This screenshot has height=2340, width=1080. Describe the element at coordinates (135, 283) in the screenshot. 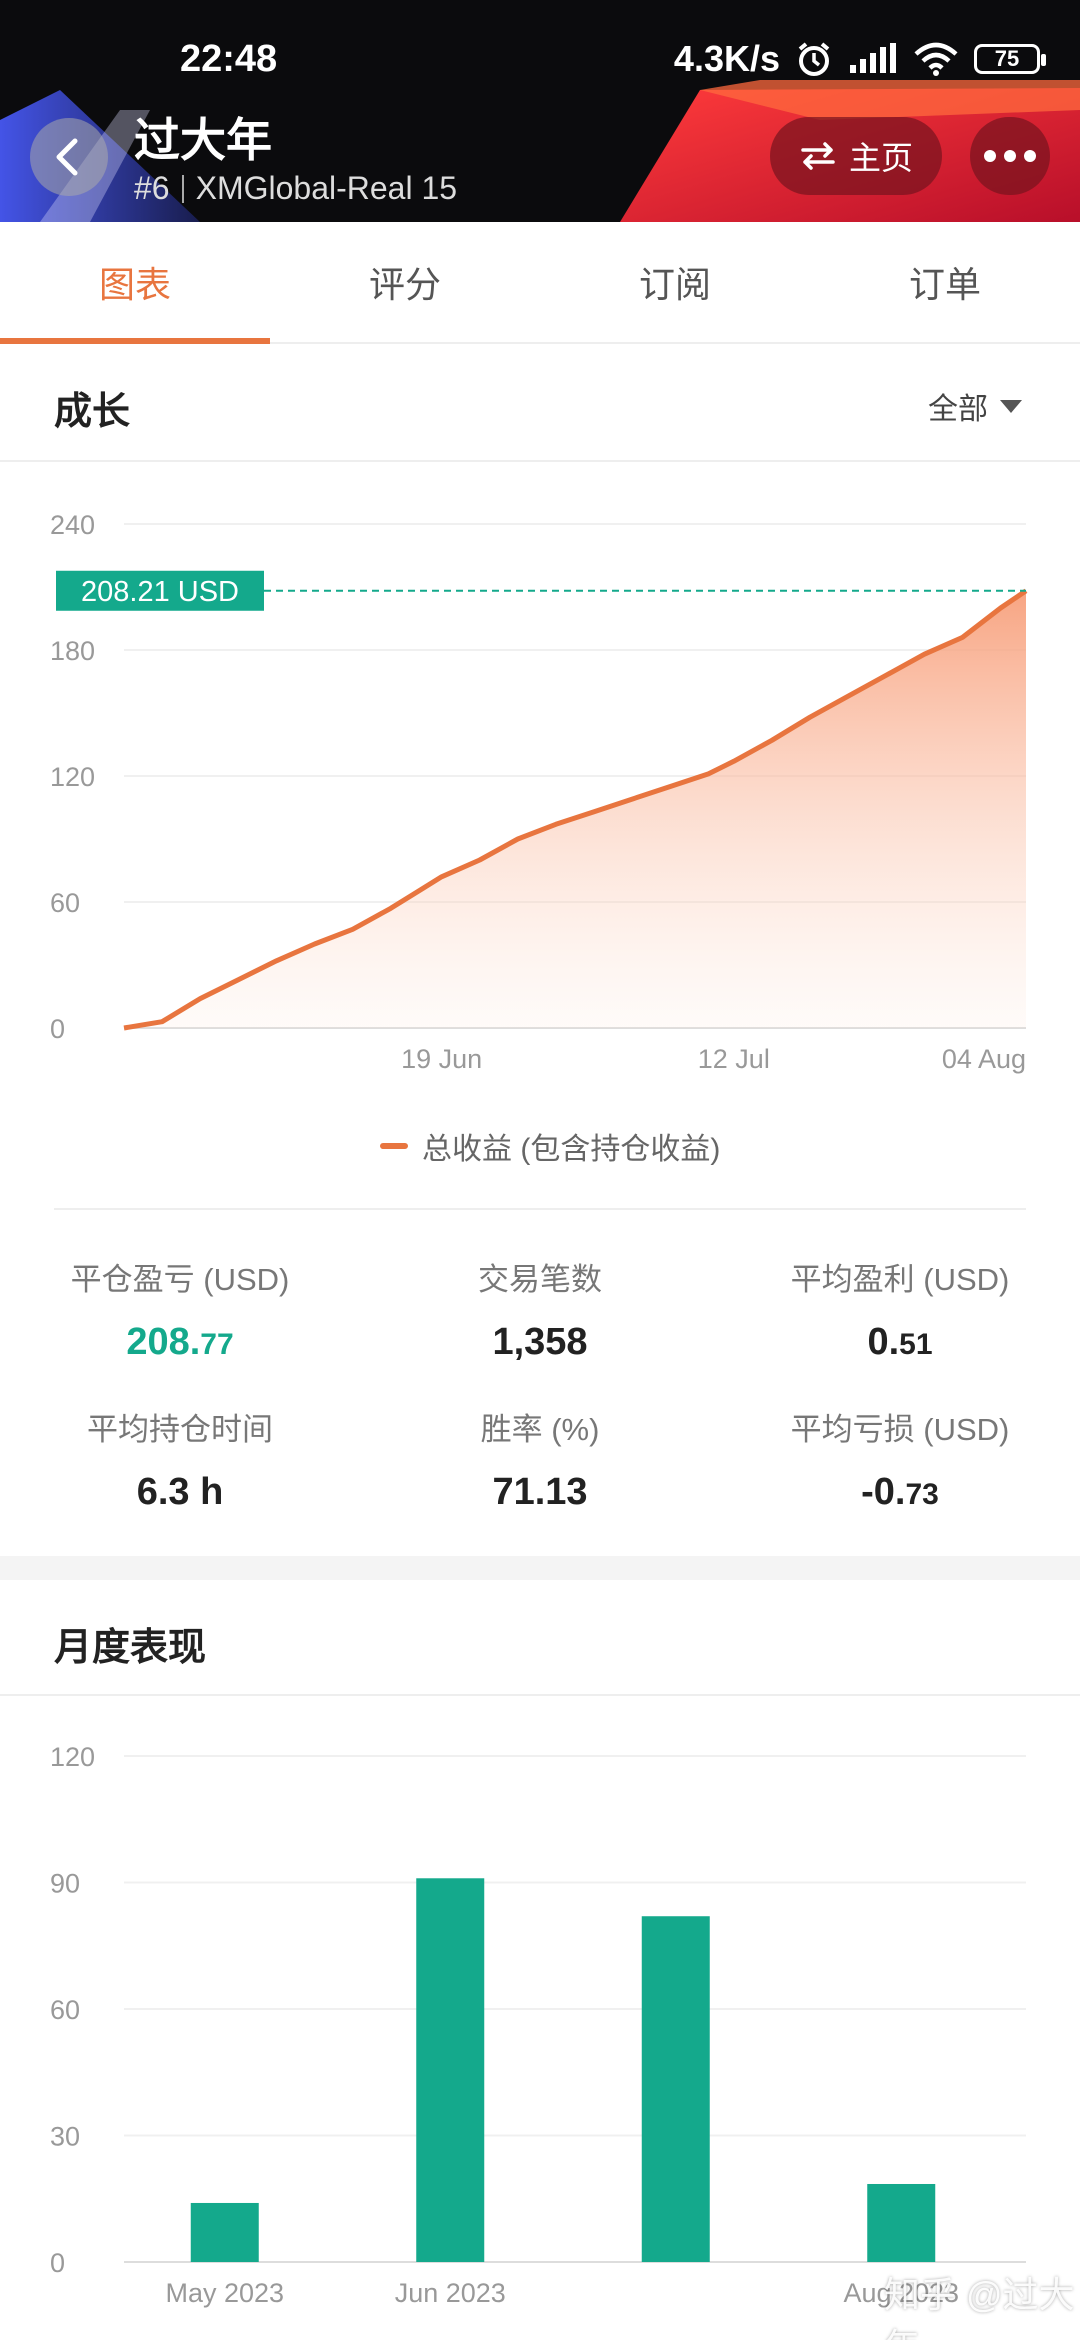

I see `tab-chart: 图表` at that location.